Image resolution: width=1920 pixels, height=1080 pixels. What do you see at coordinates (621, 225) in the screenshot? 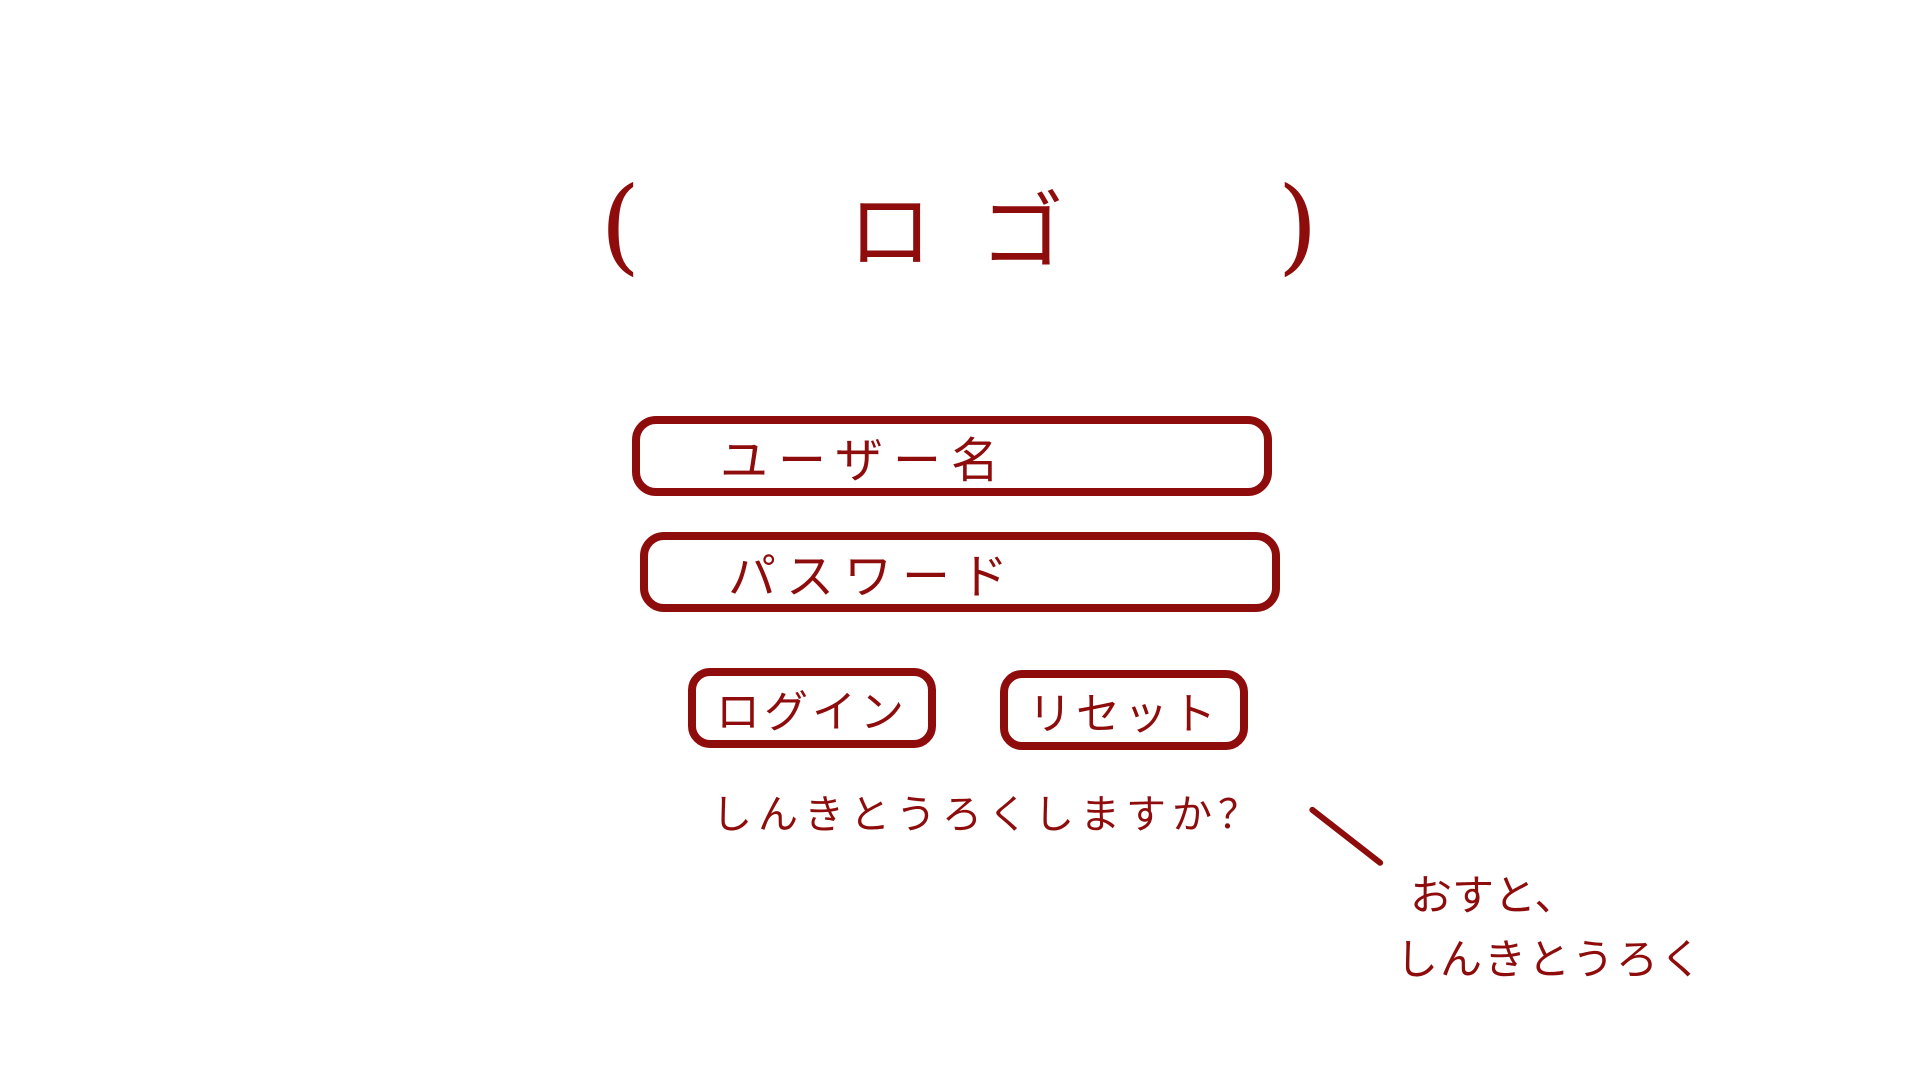
I see `logo-open-bracket: (` at bounding box center [621, 225].